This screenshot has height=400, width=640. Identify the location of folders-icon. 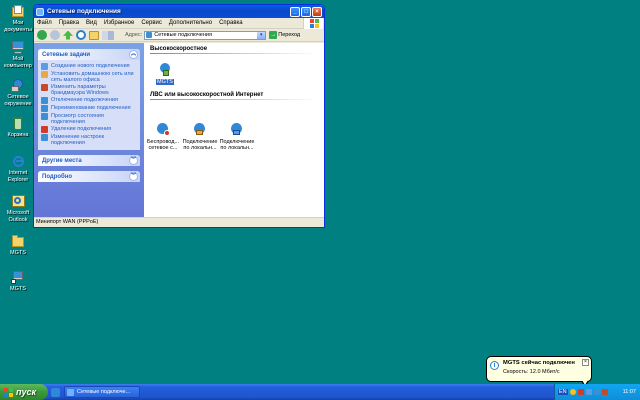
(94, 35).